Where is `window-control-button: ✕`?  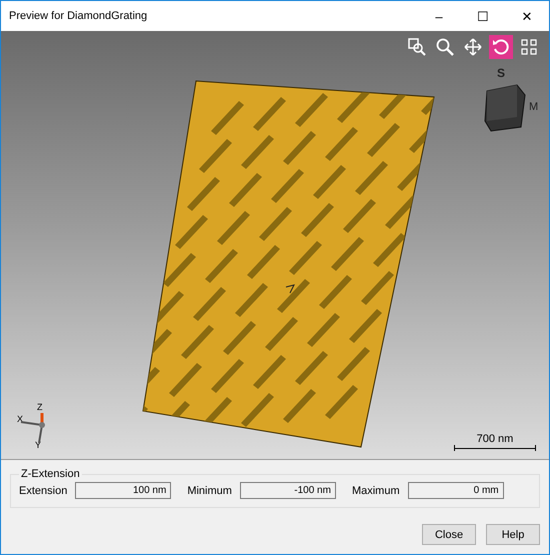
window-control-button: ✕ is located at coordinates (527, 16).